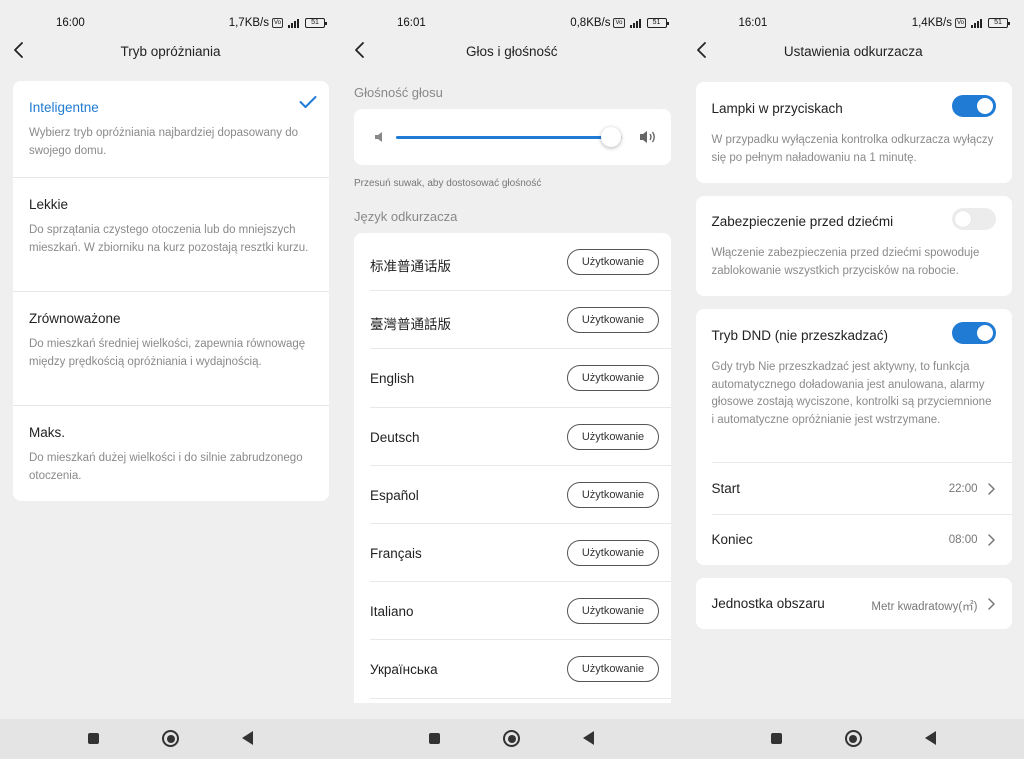  Describe the element at coordinates (963, 489) in the screenshot. I see `dnd-start-value: 22:00` at that location.